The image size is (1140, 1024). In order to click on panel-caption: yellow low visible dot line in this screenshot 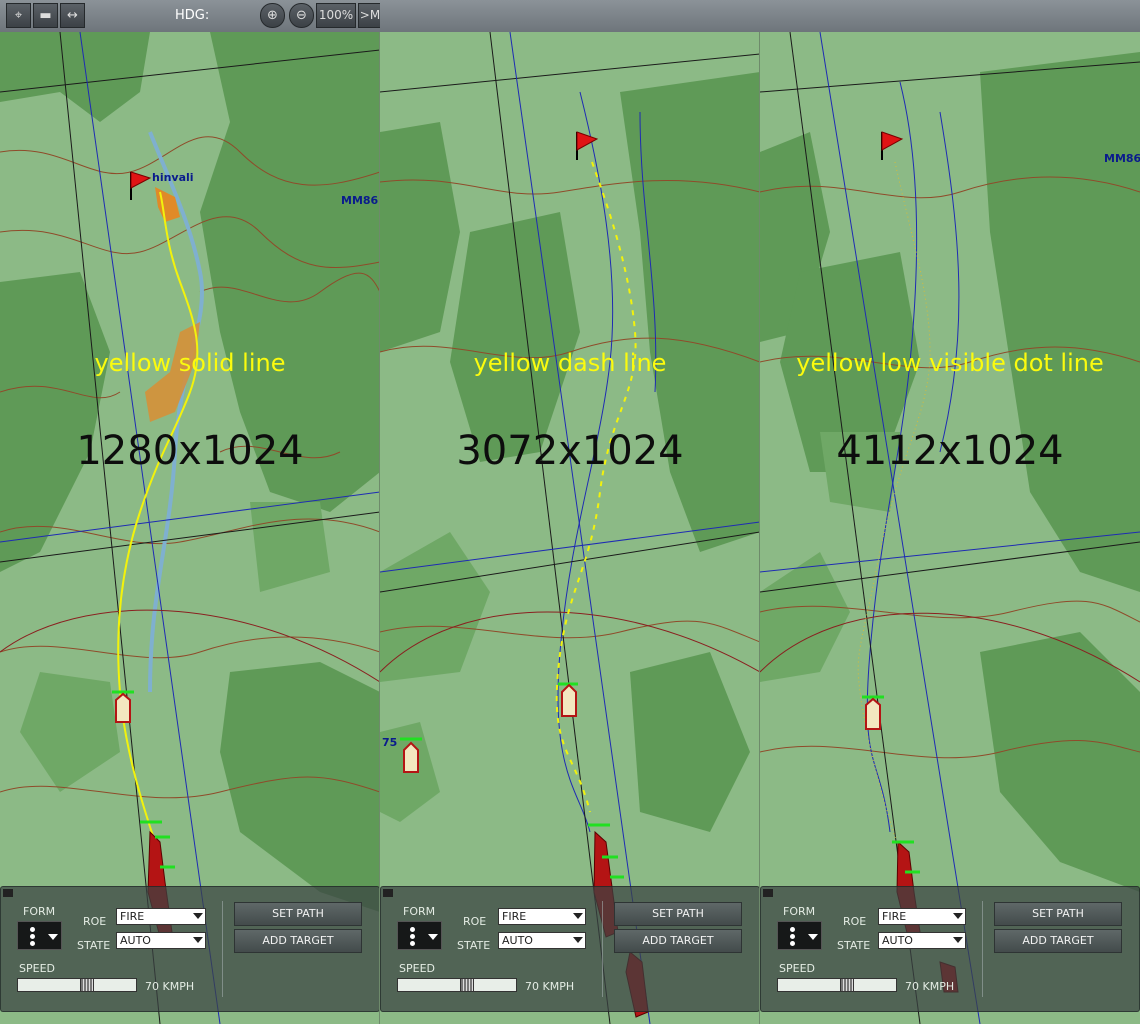, I will do `click(950, 363)`.